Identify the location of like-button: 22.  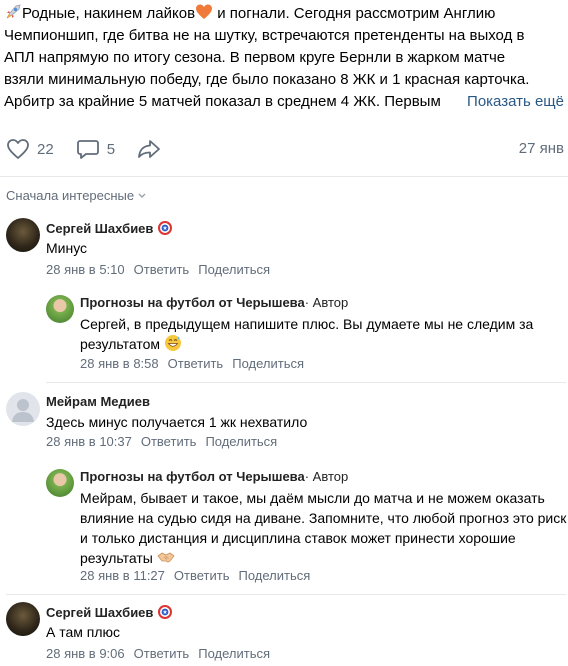
(30, 149).